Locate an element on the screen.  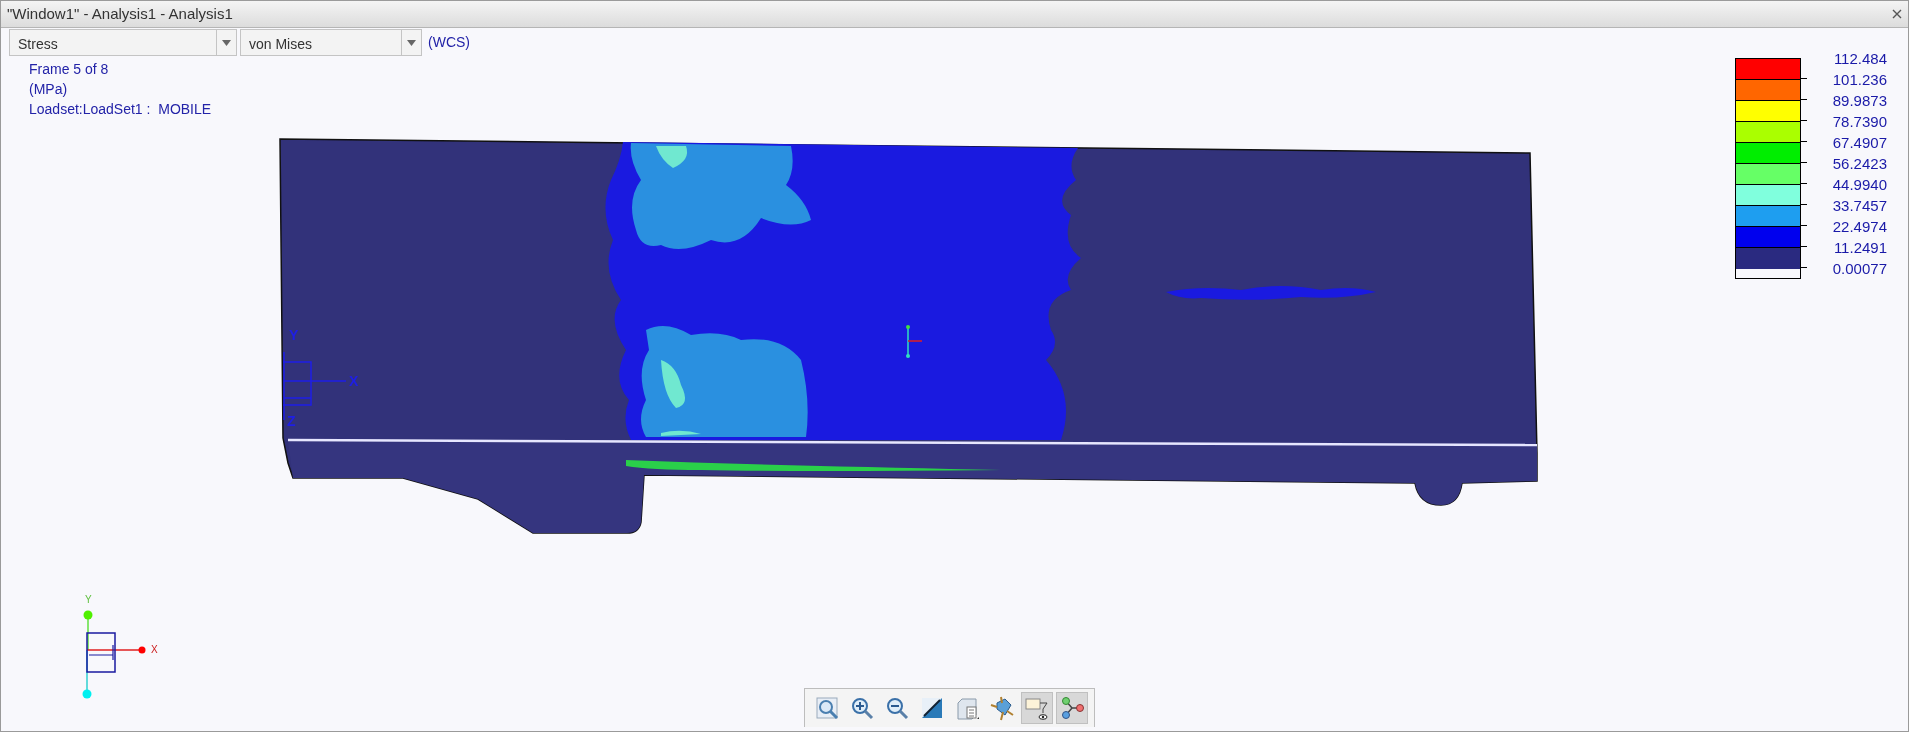
csys-display-icon is located at coordinates (1072, 708).